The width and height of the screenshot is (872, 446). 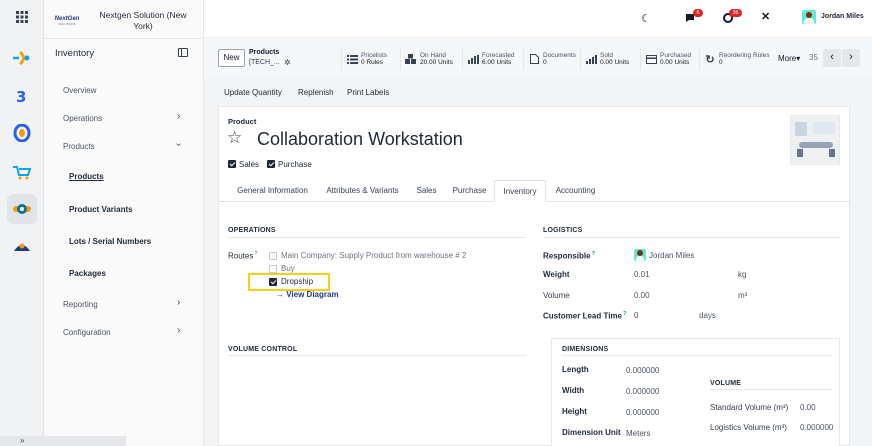 What do you see at coordinates (110, 241) in the screenshot?
I see `sidebar-subitem-lots: Lots / Serial Numbers` at bounding box center [110, 241].